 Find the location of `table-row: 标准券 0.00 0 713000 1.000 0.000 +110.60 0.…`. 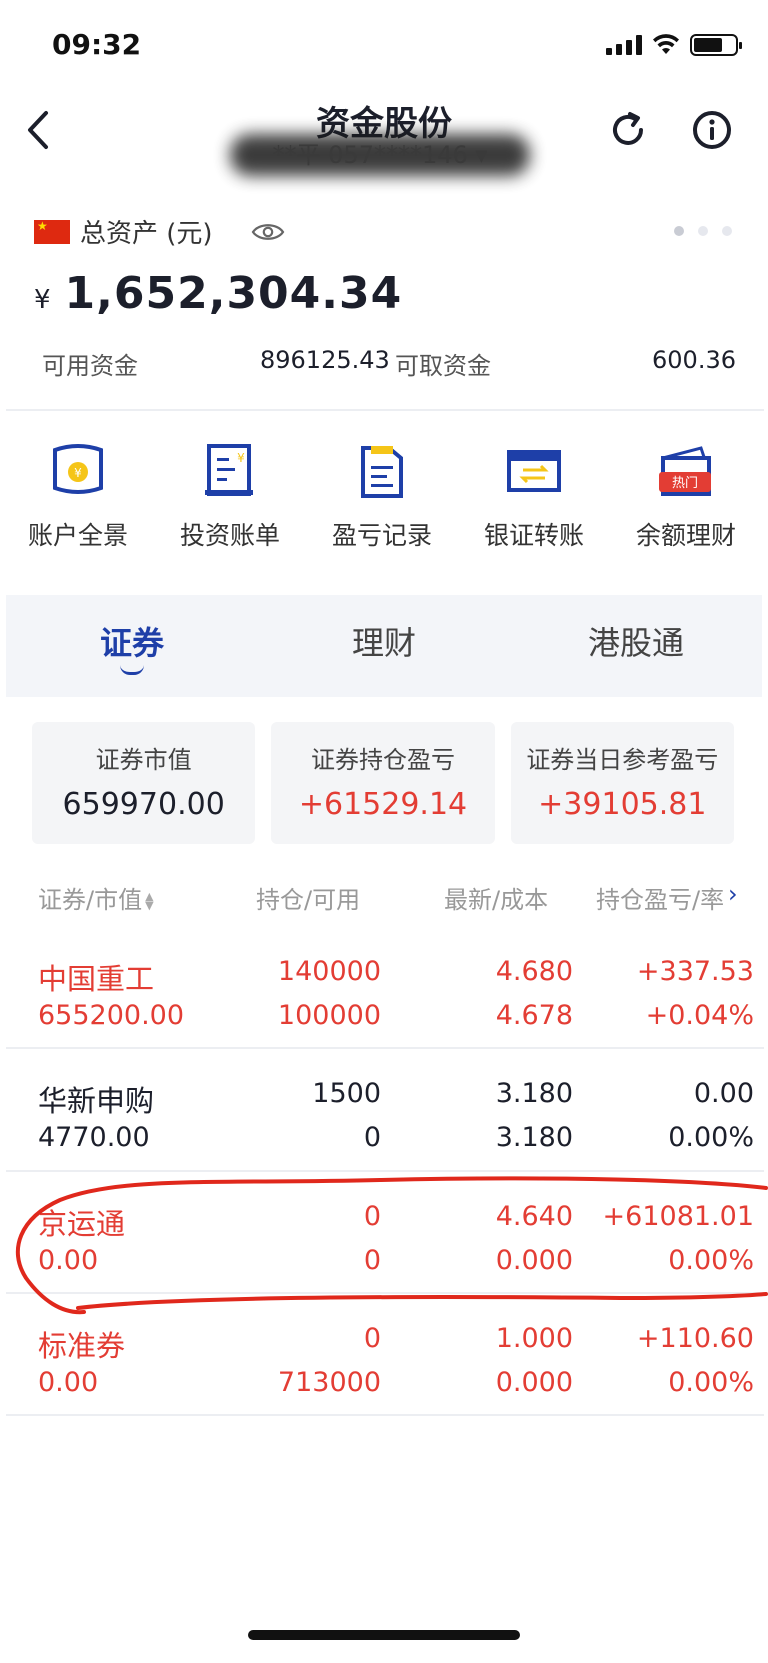

table-row: 标准券 0.00 0 713000 1.000 0.000 +110.60 0.… is located at coordinates (384, 1368).